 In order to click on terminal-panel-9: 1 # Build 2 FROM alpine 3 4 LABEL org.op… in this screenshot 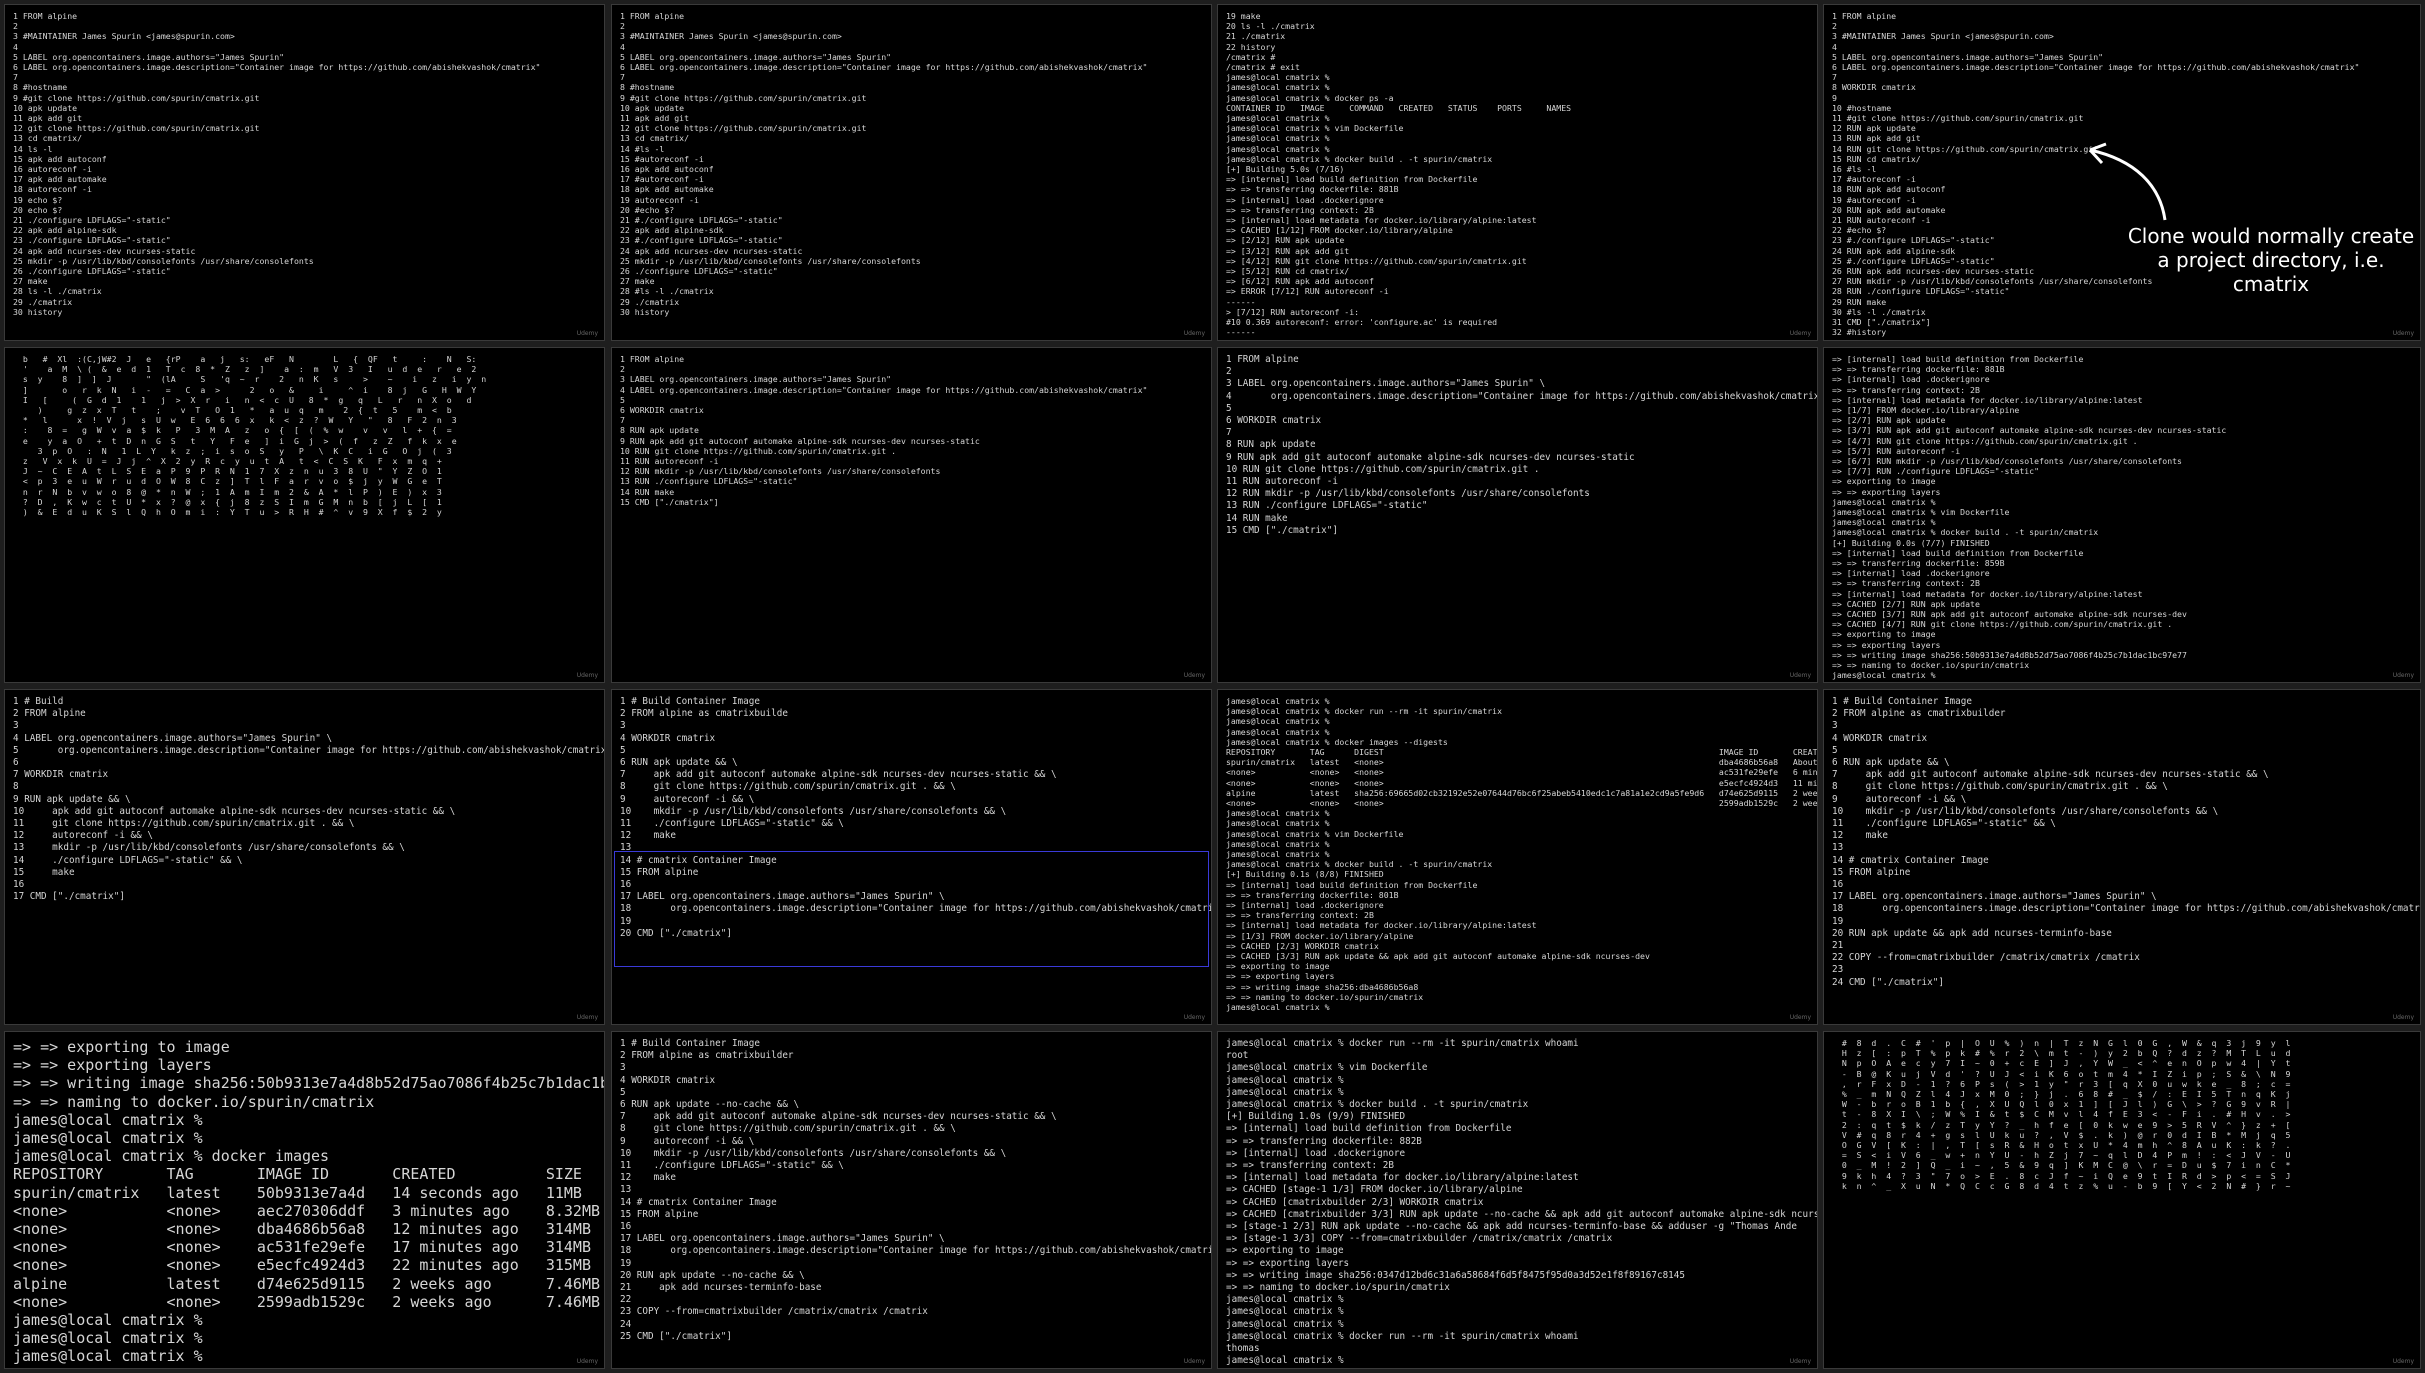, I will do `click(304, 857)`.